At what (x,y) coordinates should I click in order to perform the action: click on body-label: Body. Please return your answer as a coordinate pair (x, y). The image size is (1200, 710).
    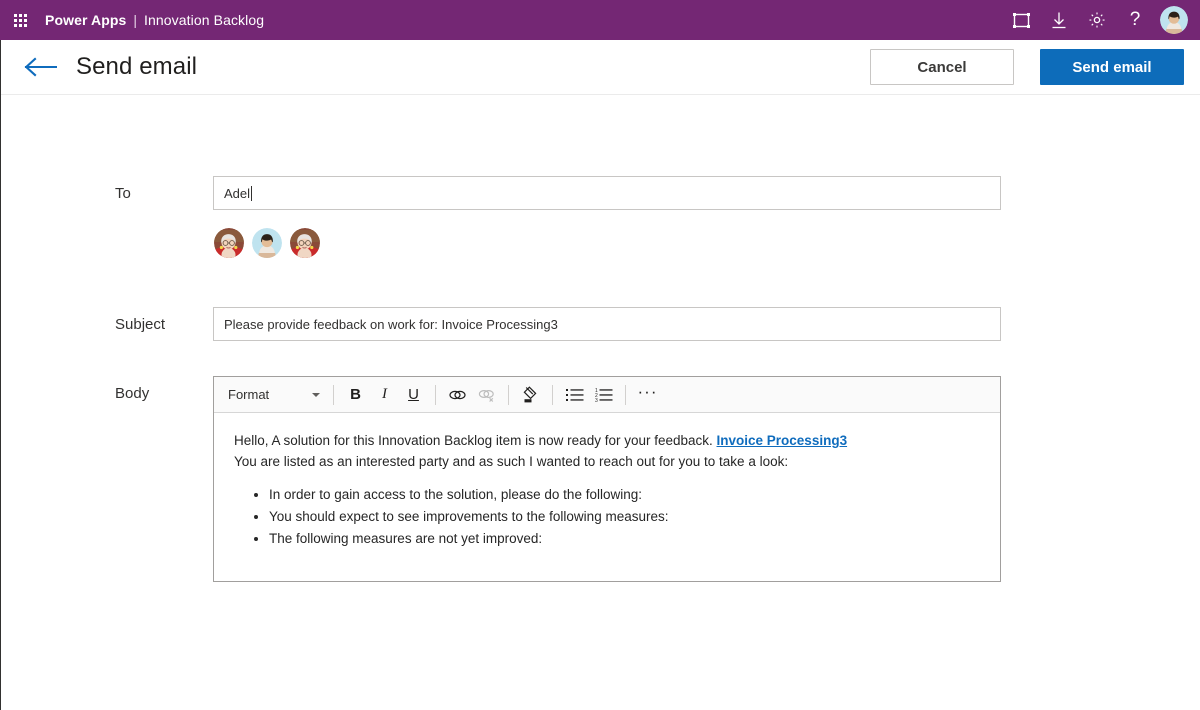
    Looking at the image, I should click on (132, 393).